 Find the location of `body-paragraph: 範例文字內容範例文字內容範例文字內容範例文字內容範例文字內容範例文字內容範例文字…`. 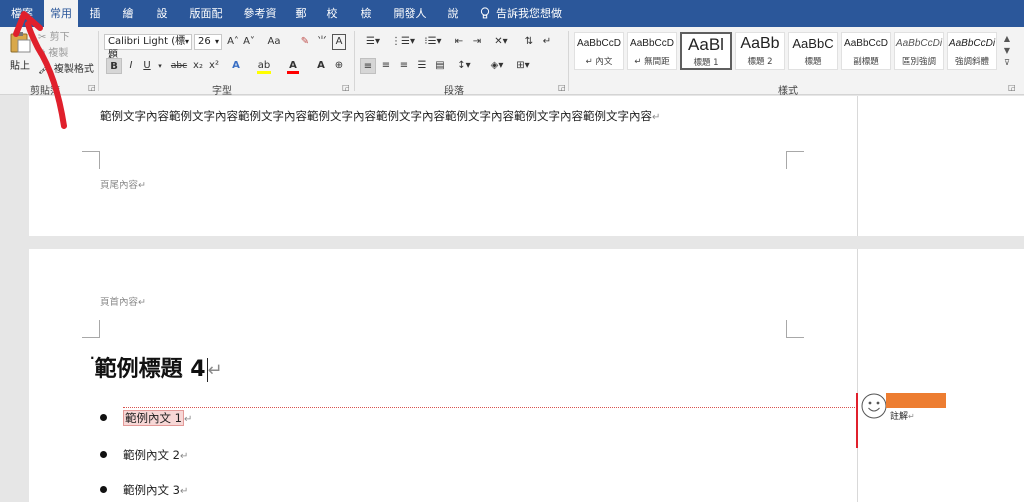

body-paragraph: 範例文字內容範例文字內容範例文字內容範例文字內容範例文字內容範例文字內容範例文字… is located at coordinates (380, 116).